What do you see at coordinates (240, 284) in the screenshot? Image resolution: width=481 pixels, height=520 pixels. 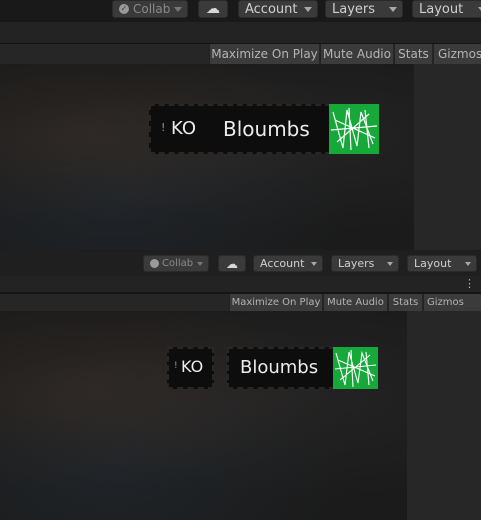 I see `tab-row: ⋮` at bounding box center [240, 284].